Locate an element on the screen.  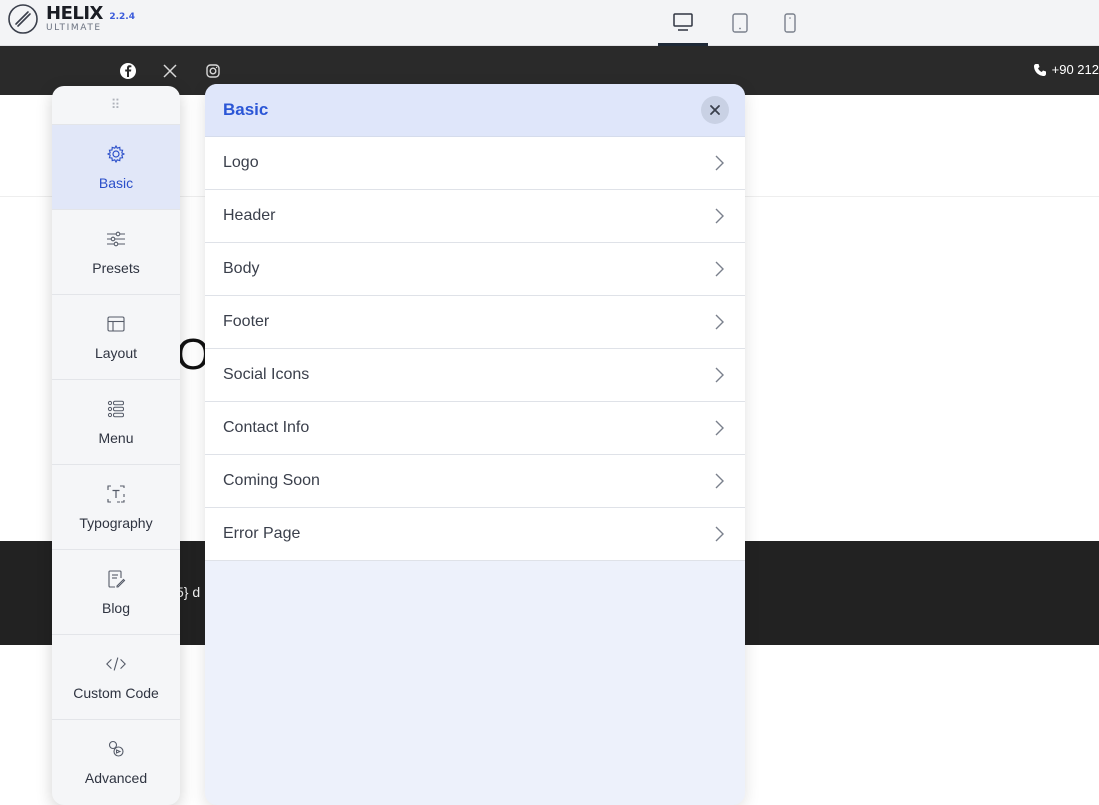
close-icon is located at coordinates (715, 110).